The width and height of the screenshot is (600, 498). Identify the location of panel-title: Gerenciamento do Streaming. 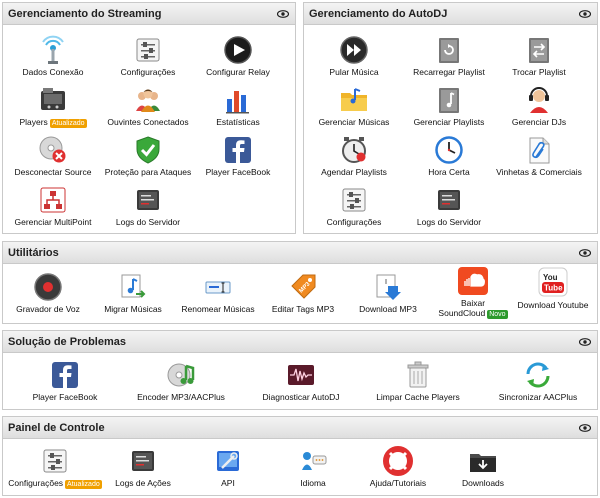
(85, 13).